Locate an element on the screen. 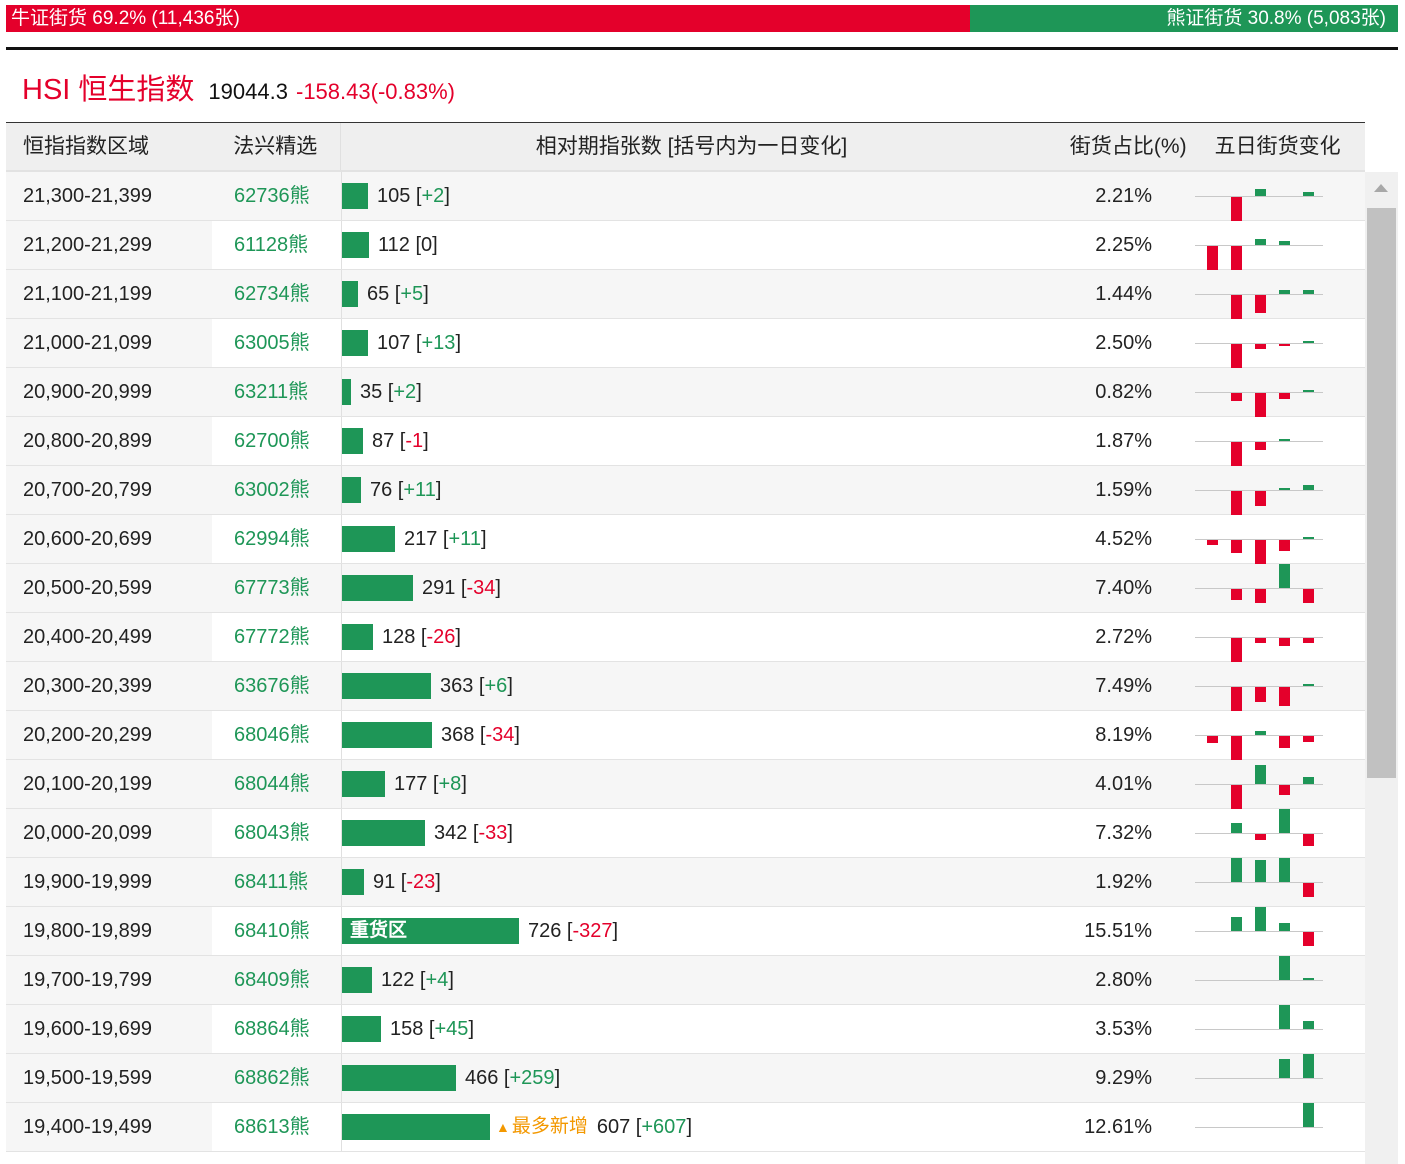 The image size is (1405, 1164). count-value: 342 [-33] is located at coordinates (473, 833).